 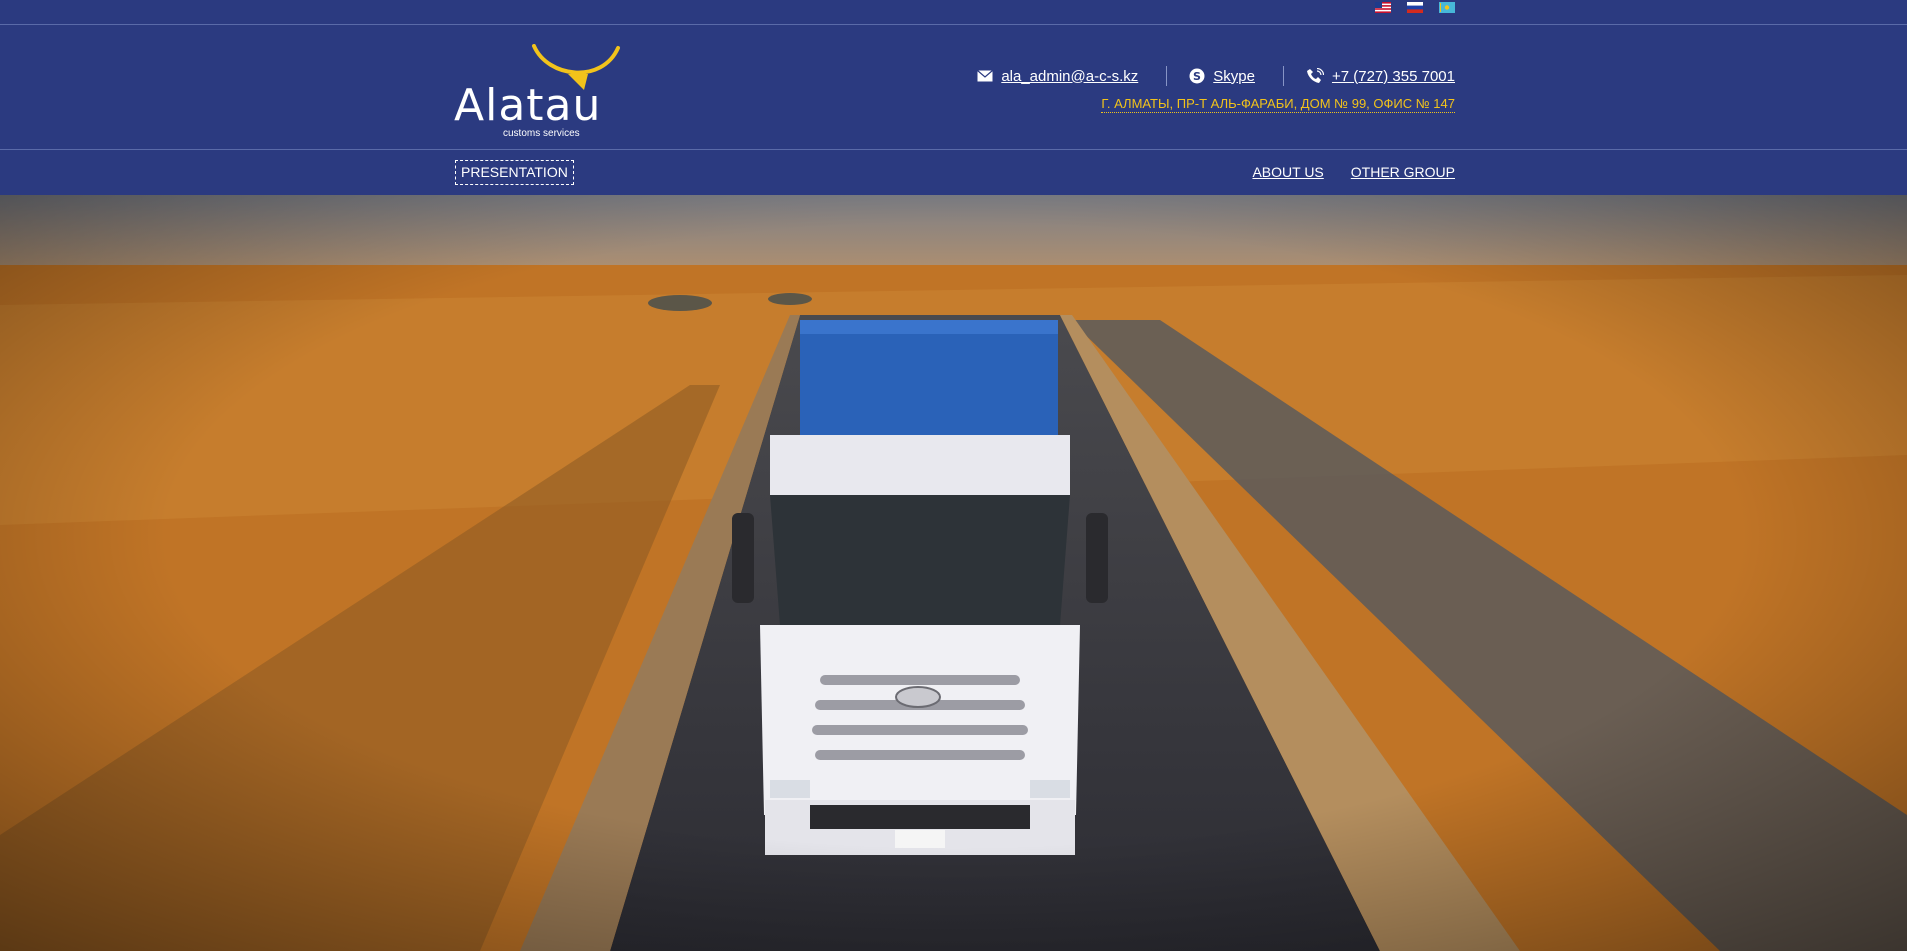 I want to click on skype-contact: S Skype, so click(x=1222, y=76).